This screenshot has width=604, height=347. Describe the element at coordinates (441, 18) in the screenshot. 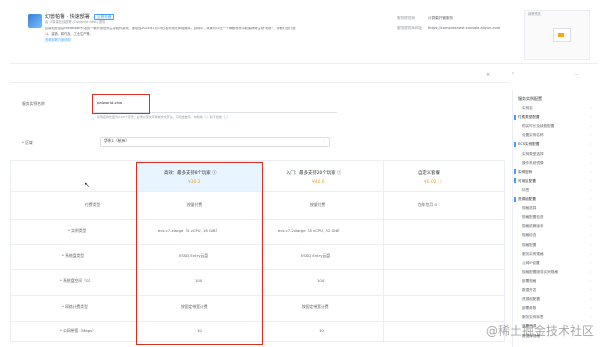

I see `meta-value: 计算巢托管服务` at that location.